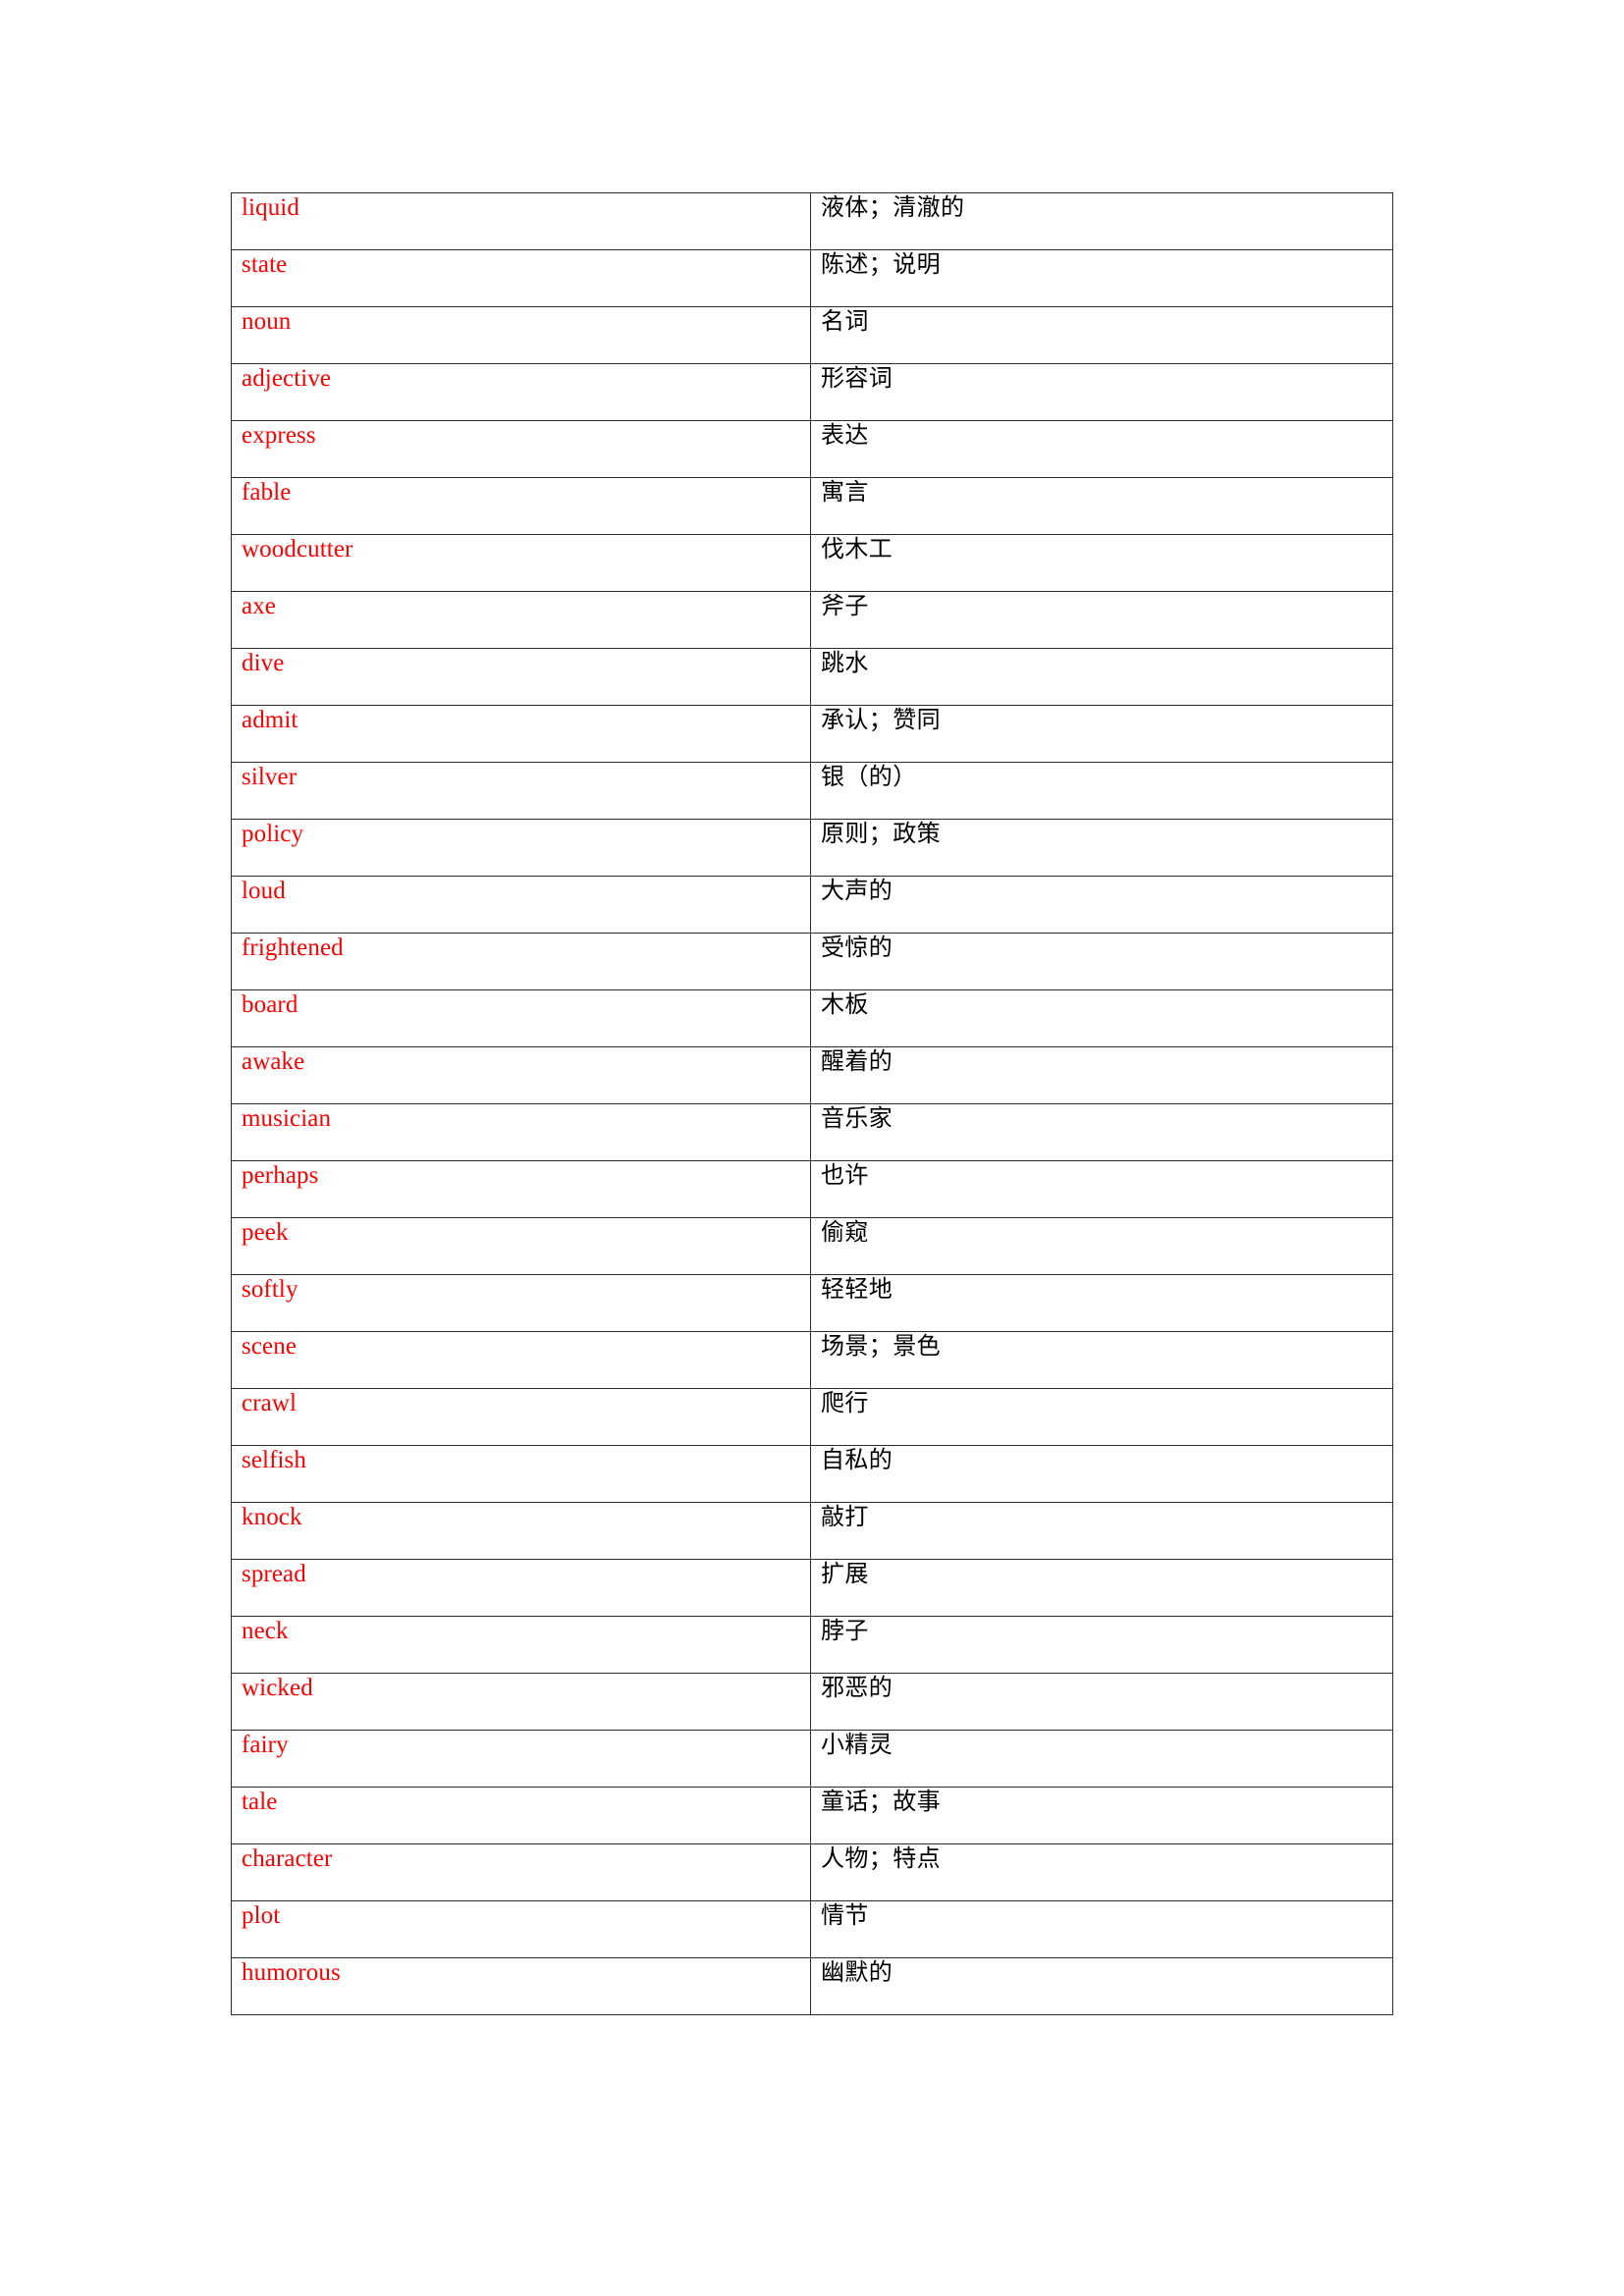  I want to click on vocabulary-word-cell: express, so click(521, 449).